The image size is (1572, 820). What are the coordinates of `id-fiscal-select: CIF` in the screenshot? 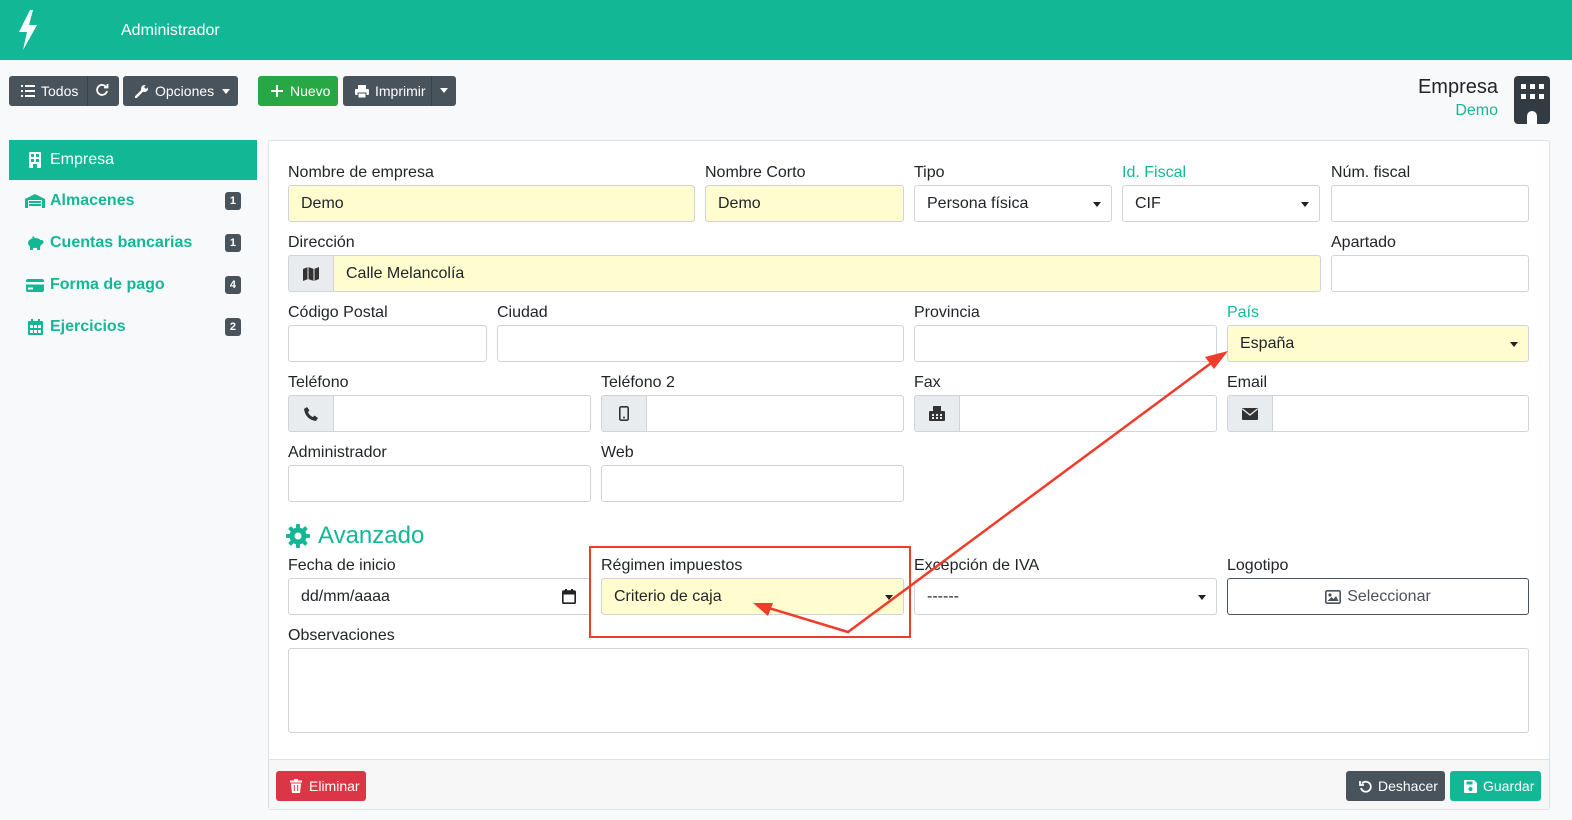 It's located at (1221, 203).